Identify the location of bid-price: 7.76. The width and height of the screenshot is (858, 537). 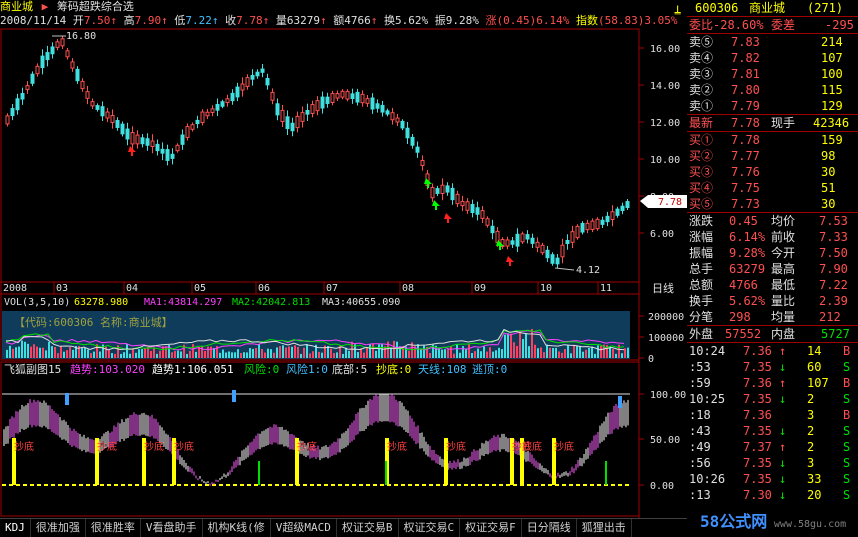
(745, 172).